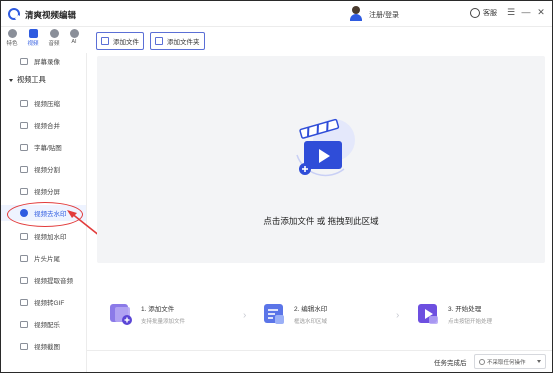 The image size is (553, 373). What do you see at coordinates (163, 322) in the screenshot?
I see `step-desc: 支持批量添加文件` at bounding box center [163, 322].